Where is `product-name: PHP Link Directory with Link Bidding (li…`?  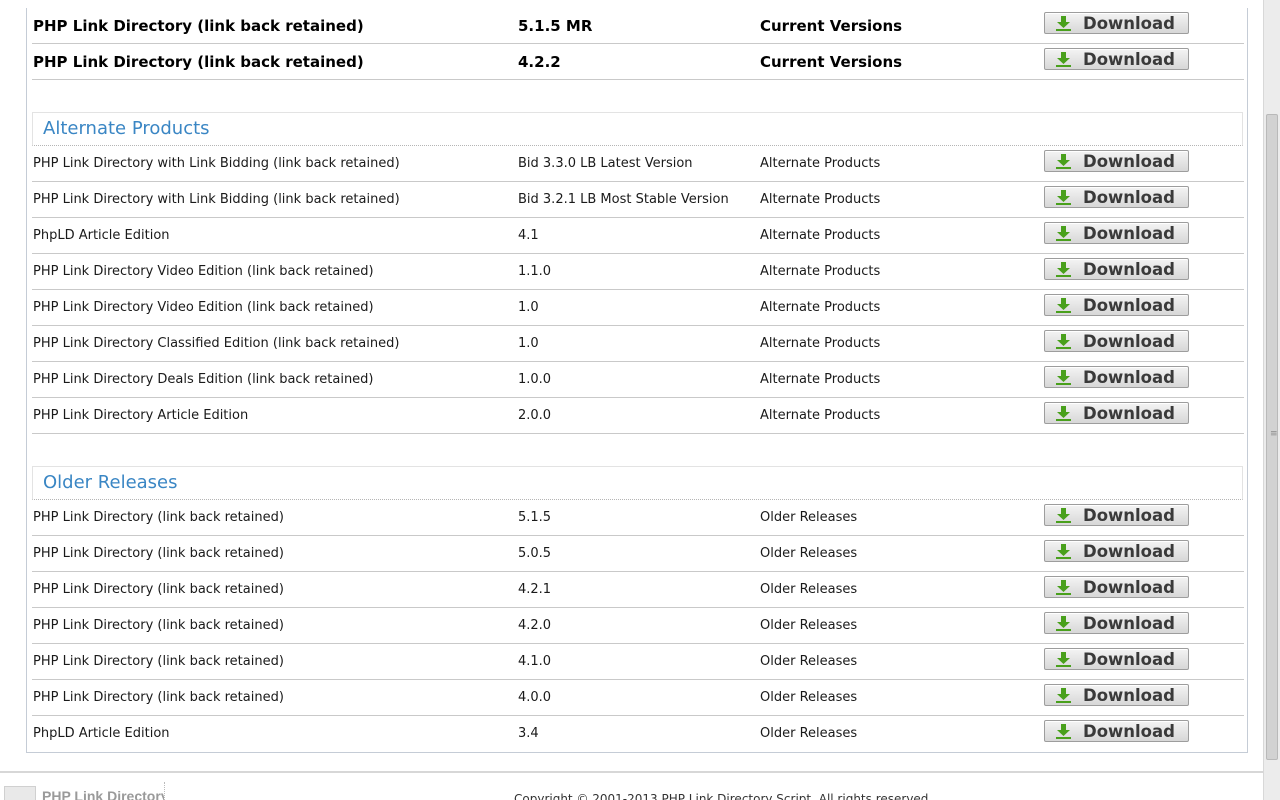
product-name: PHP Link Directory with Link Bidding (li… is located at coordinates (216, 199).